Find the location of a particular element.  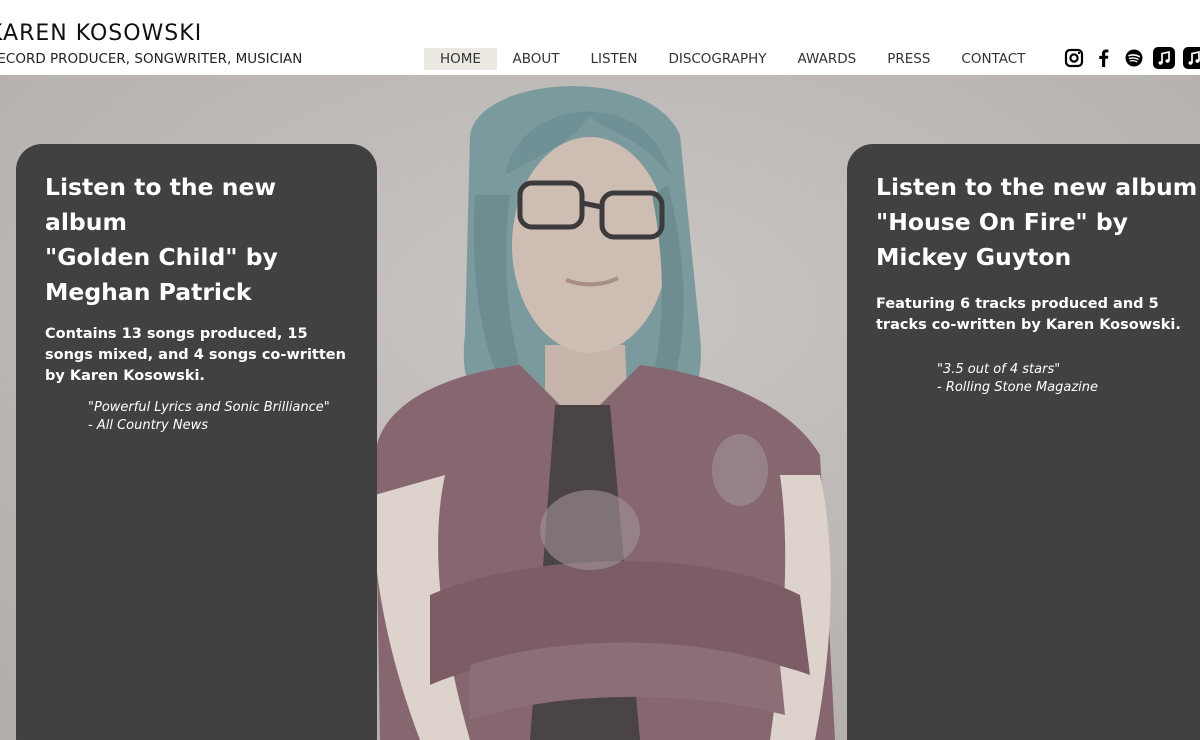

social-bar is located at coordinates (1131, 58).